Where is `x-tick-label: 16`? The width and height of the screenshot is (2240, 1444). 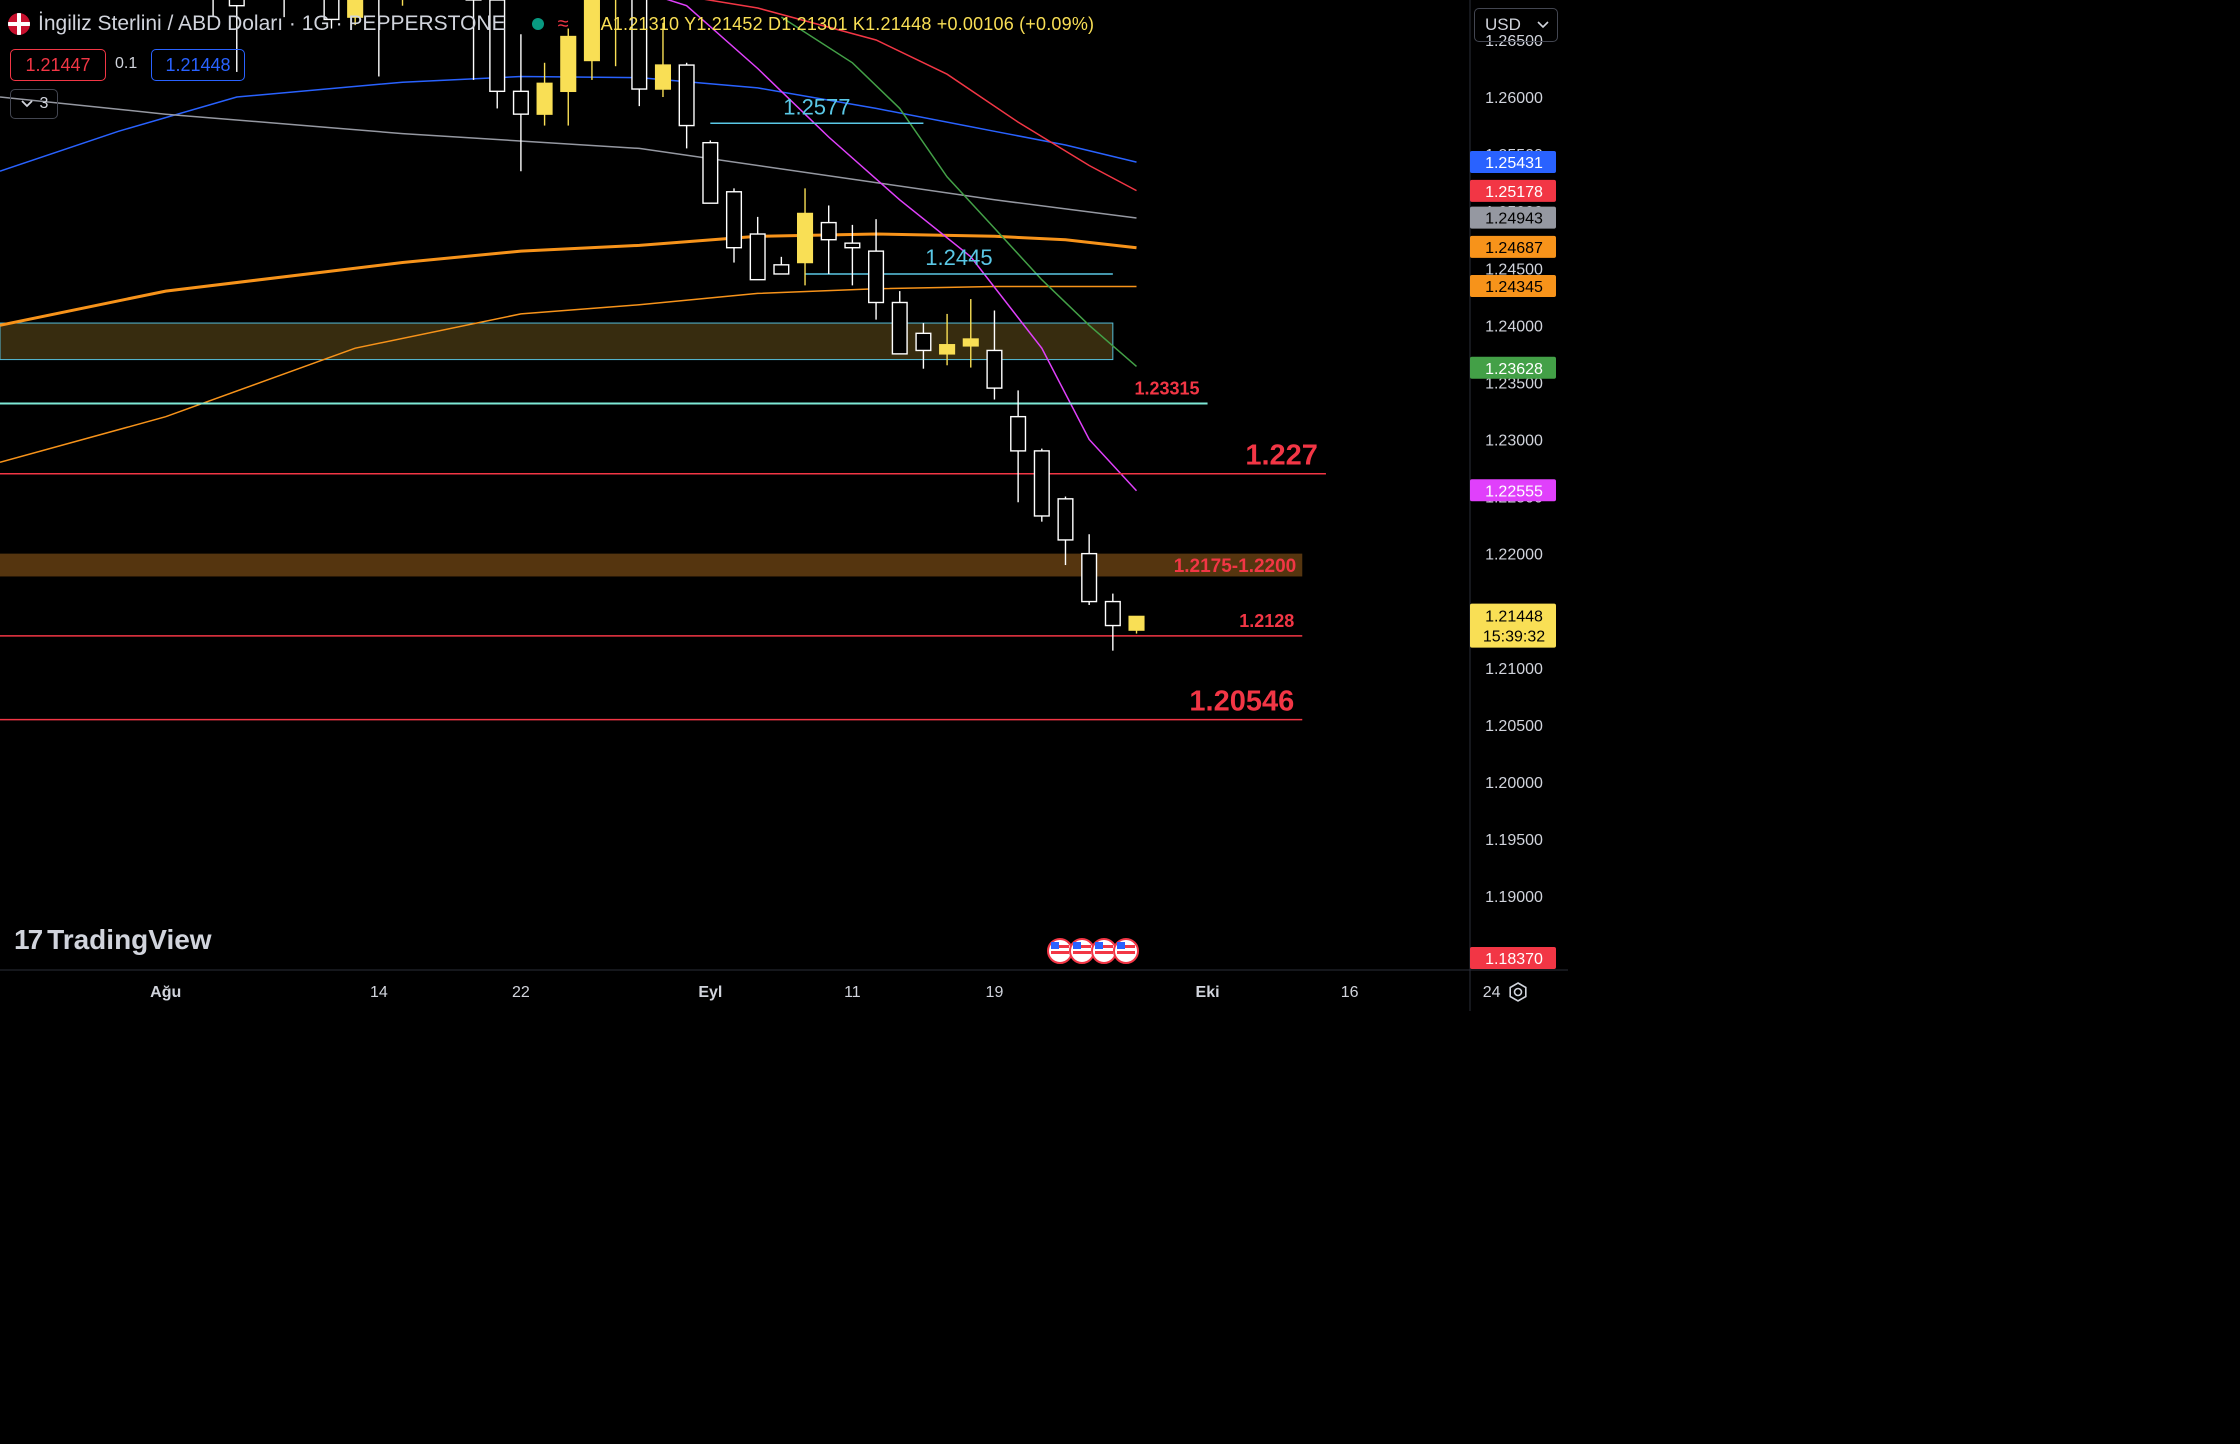
x-tick-label: 16 is located at coordinates (1350, 992).